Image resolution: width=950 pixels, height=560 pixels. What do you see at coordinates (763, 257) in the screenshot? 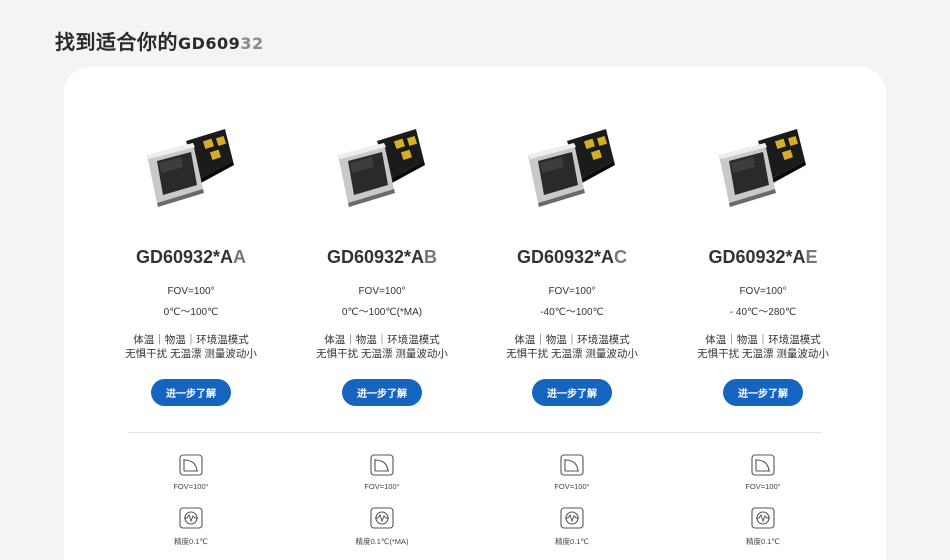
I see `product-name: GD60932*AE` at bounding box center [763, 257].